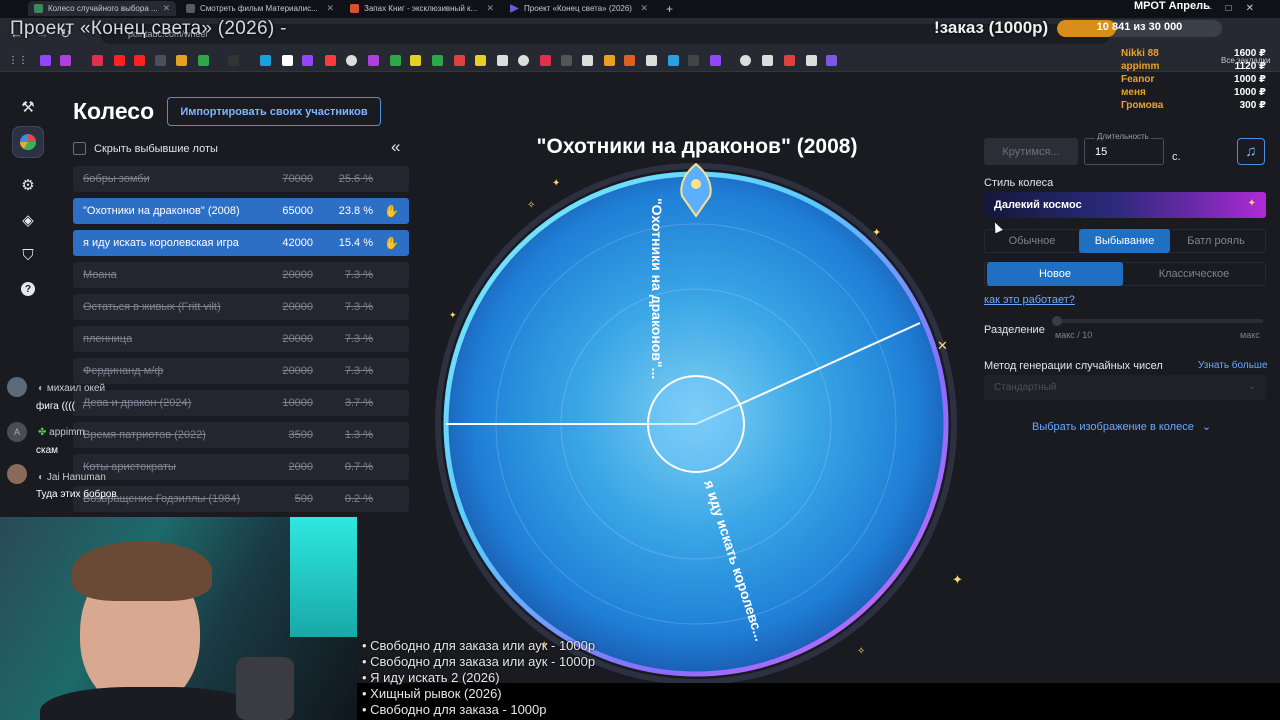 The width and height of the screenshot is (1280, 720). I want to click on lot-row: Моана 20000 7.3 %, so click(241, 275).